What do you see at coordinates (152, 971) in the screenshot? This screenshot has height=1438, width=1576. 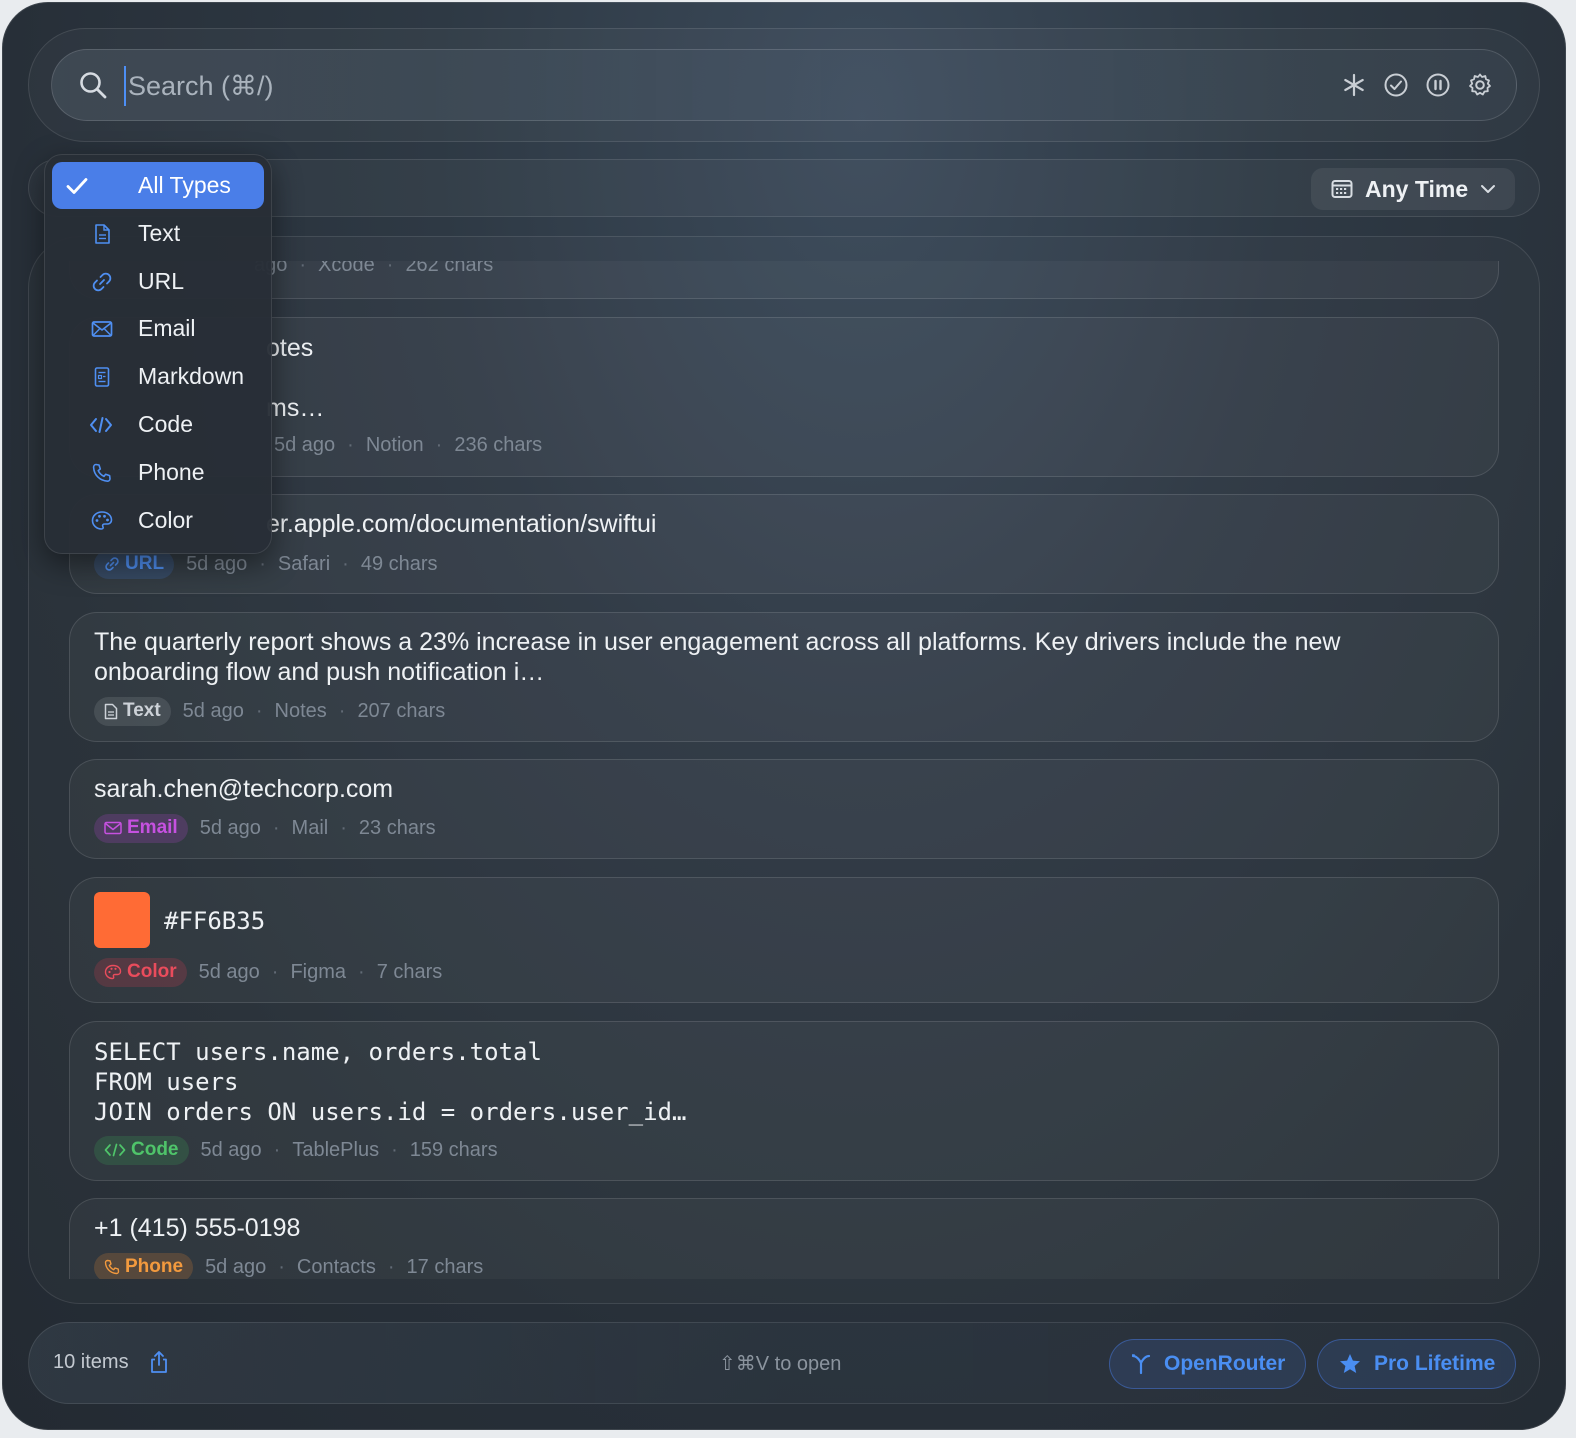 I see `badge-label: Color` at bounding box center [152, 971].